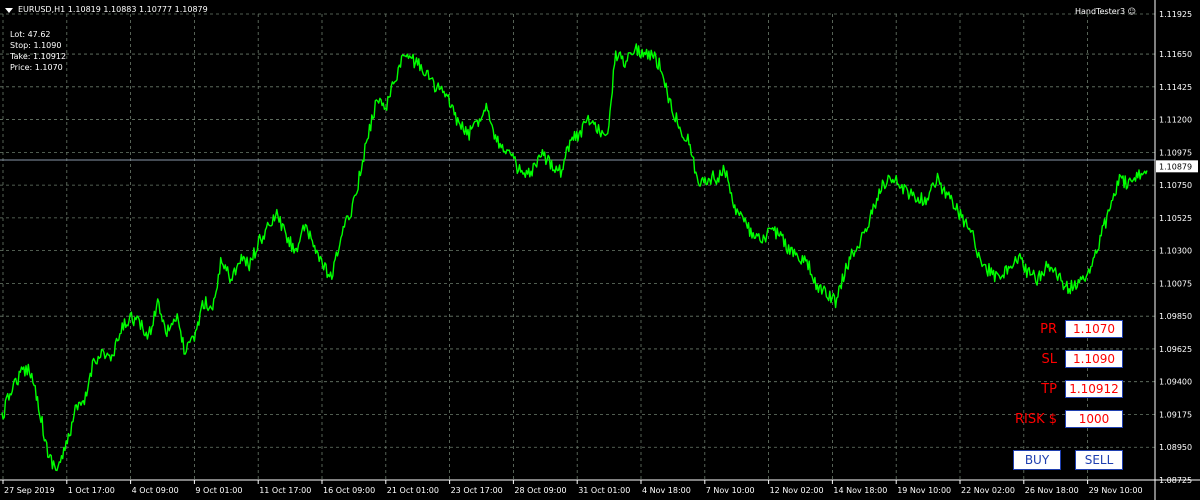  I want to click on y-tick-label: 1.10525, so click(1175, 218).